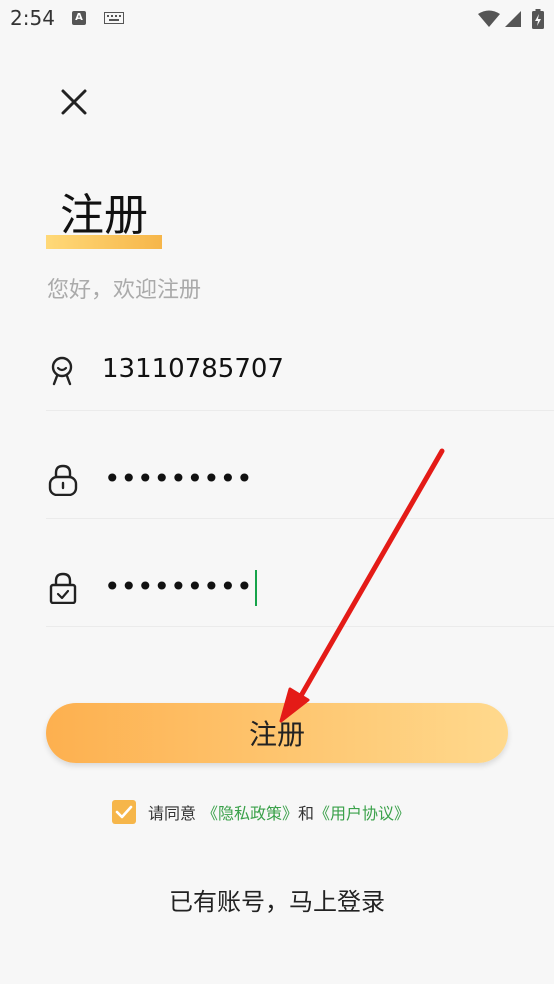 The width and height of the screenshot is (554, 984). I want to click on close-button, so click(74, 102).